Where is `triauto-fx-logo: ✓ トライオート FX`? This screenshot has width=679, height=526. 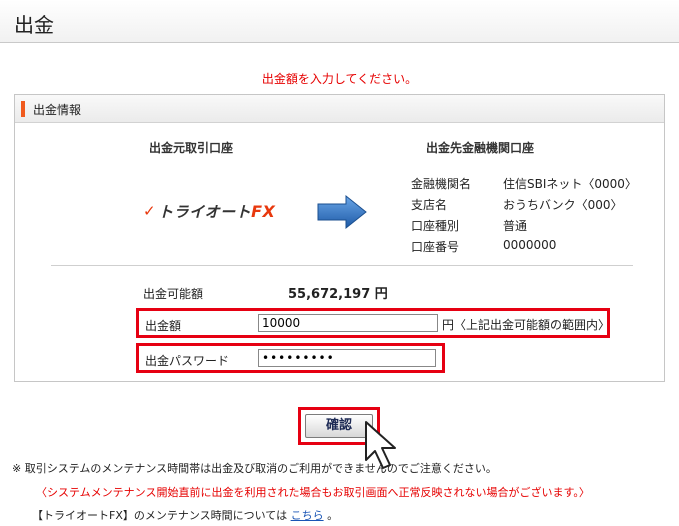 triauto-fx-logo: ✓ トライオート FX is located at coordinates (209, 211).